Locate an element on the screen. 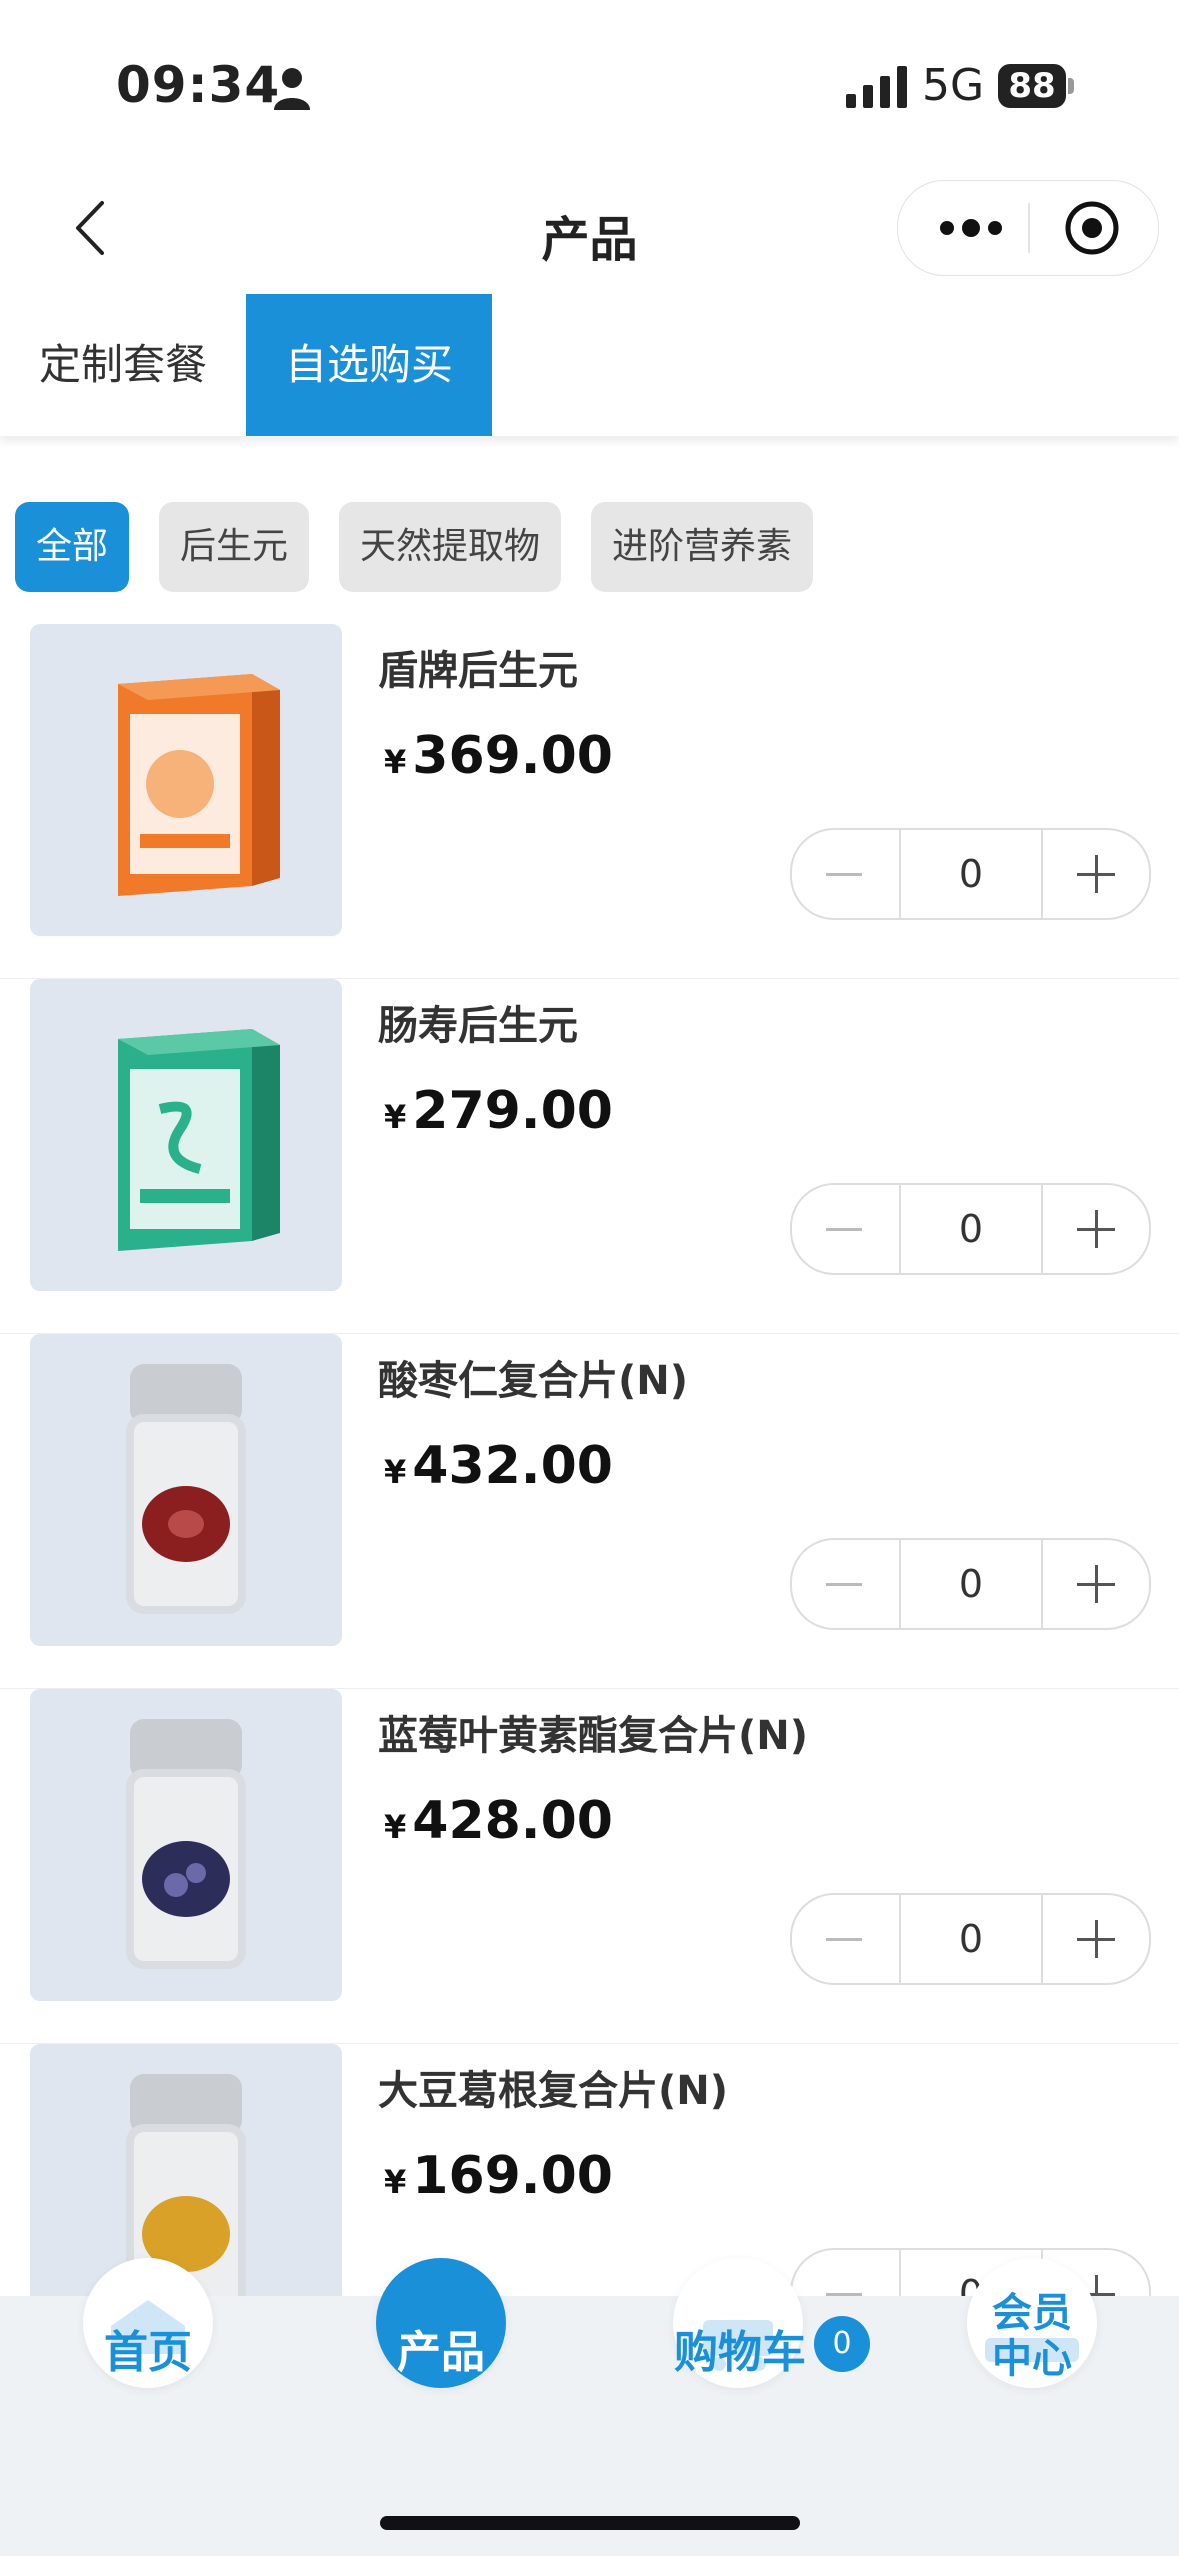 Image resolution: width=1179 pixels, height=2556 pixels. product-price: ¥169.00 is located at coordinates (498, 2176).